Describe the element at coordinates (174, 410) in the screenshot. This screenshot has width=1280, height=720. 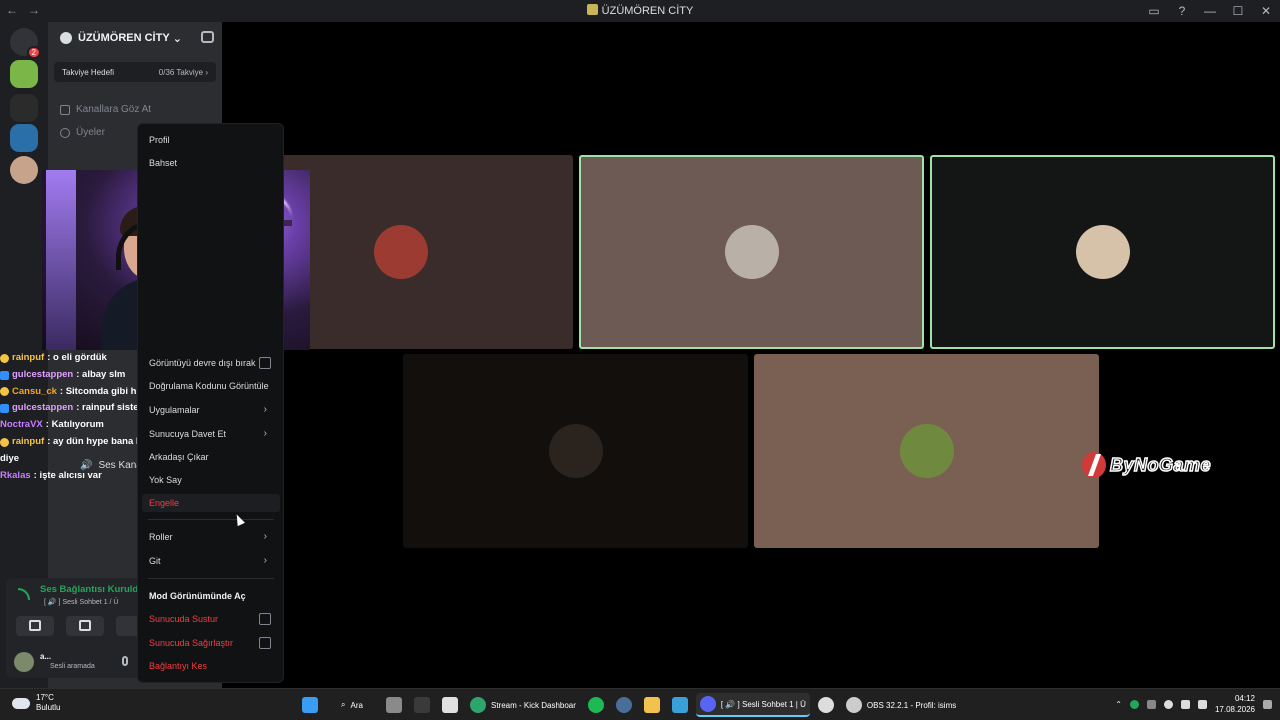
I see `menu-item-apps: Uygulamalar` at that location.